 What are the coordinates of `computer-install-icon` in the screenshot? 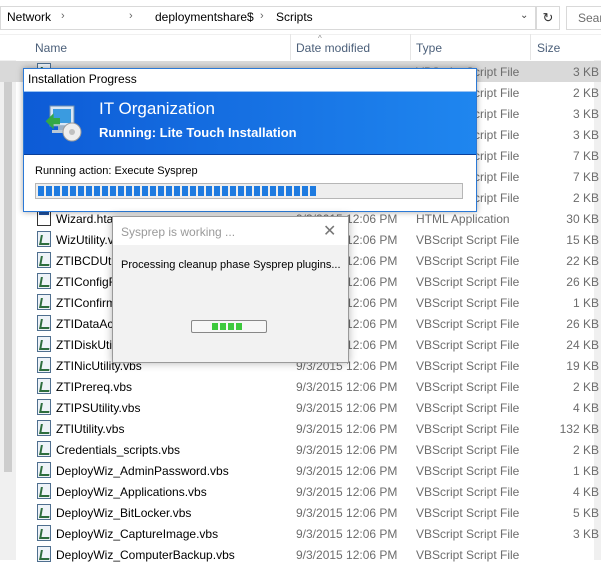 It's located at (63, 123).